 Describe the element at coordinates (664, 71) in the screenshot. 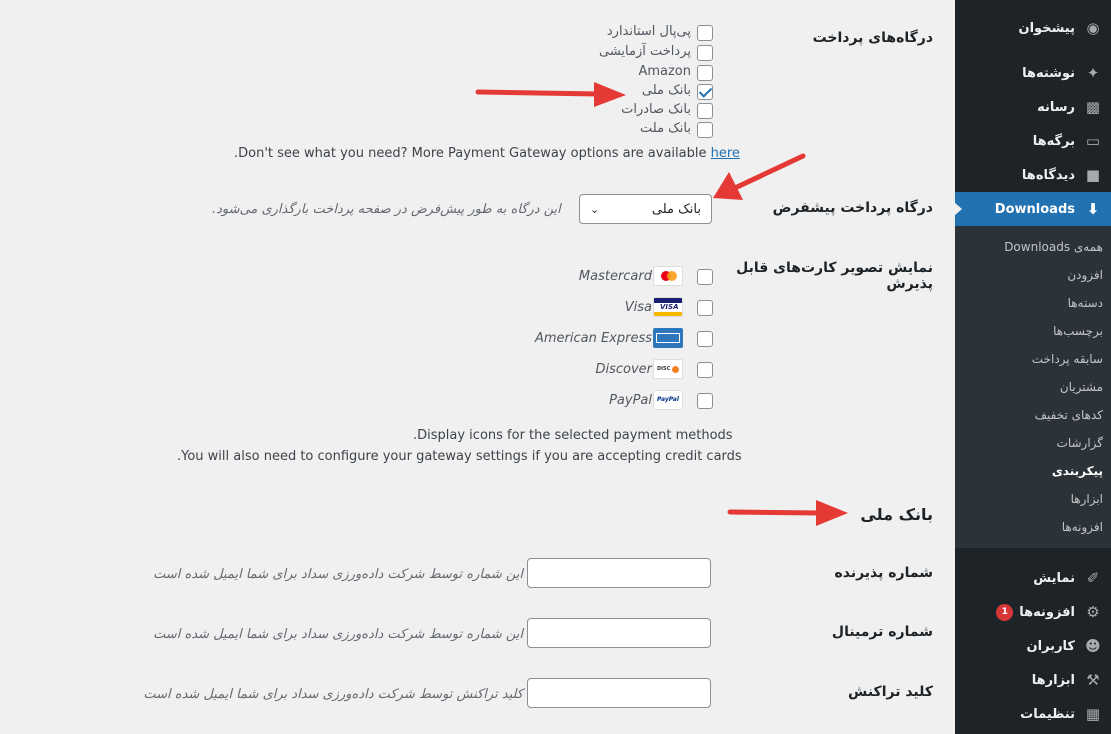

I see `gateway-label-amazon: Amazon` at that location.